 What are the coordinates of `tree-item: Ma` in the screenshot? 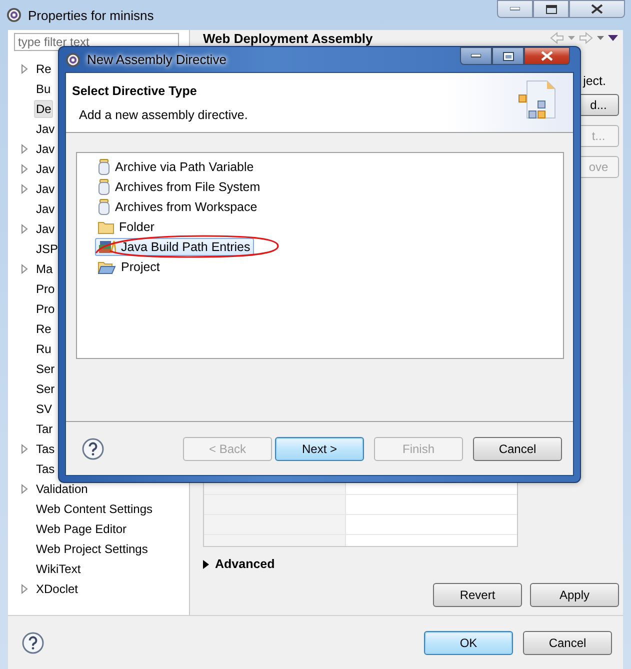 It's located at (44, 269).